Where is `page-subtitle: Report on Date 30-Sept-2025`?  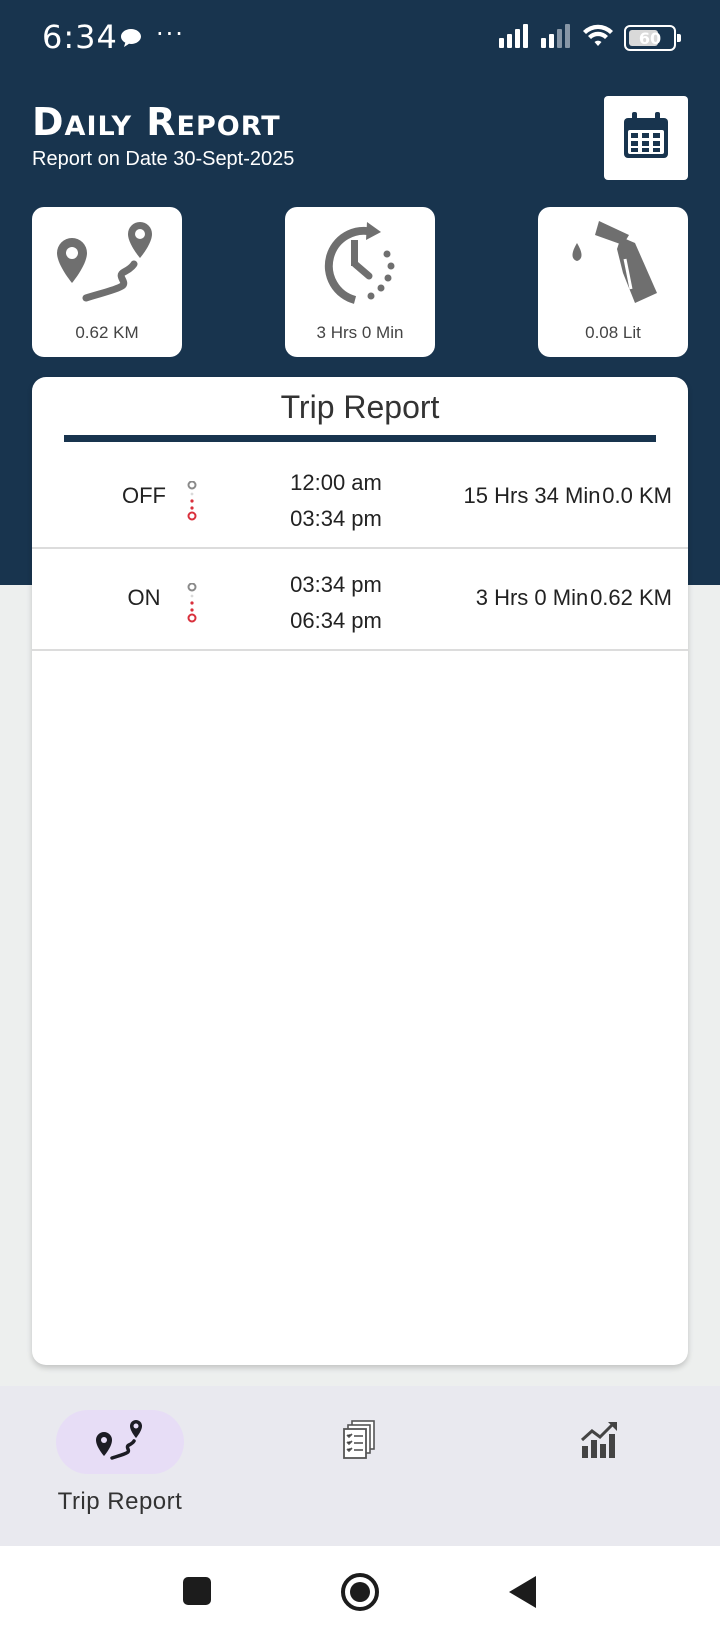 page-subtitle: Report on Date 30-Sept-2025 is located at coordinates (163, 159).